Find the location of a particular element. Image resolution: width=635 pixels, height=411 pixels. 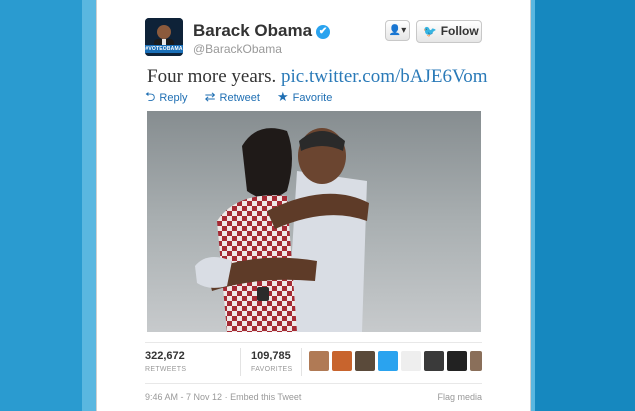

reply-action: ⮌ Reply is located at coordinates (166, 99).